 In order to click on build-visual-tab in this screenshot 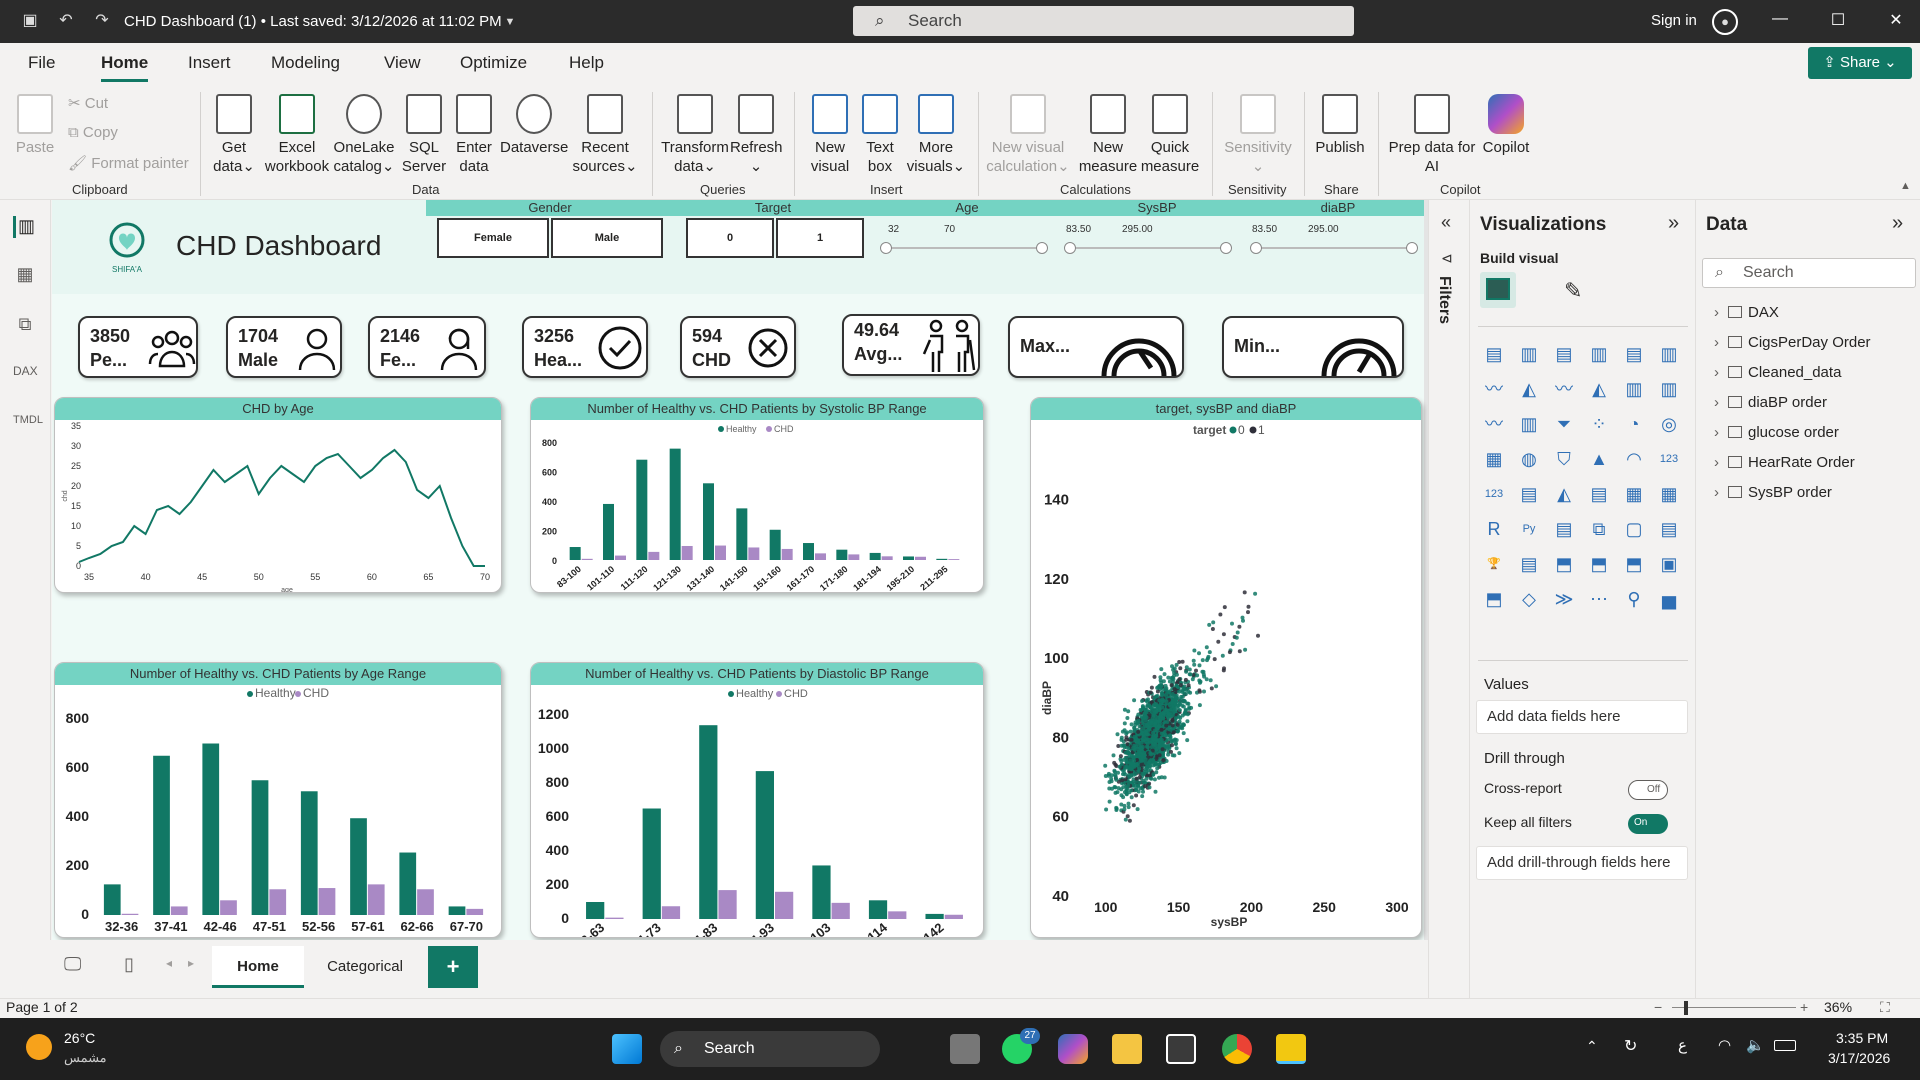, I will do `click(1498, 290)`.